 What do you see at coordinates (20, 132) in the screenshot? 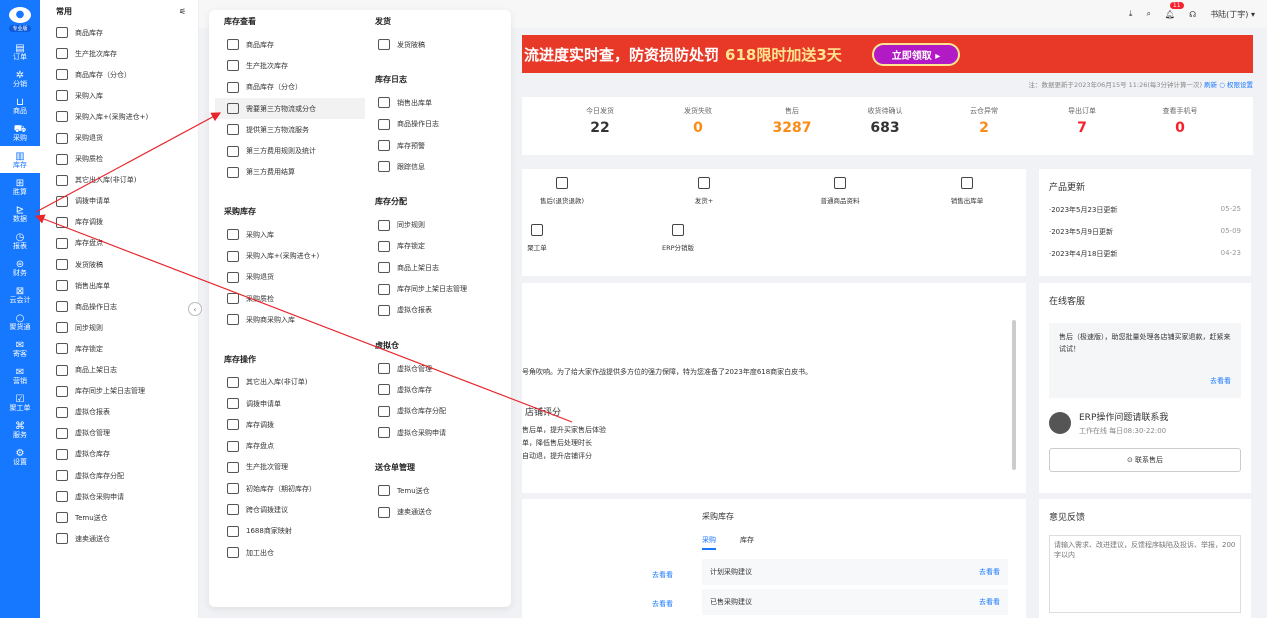
I see `rail-item: ⛟ 采购` at bounding box center [20, 132].